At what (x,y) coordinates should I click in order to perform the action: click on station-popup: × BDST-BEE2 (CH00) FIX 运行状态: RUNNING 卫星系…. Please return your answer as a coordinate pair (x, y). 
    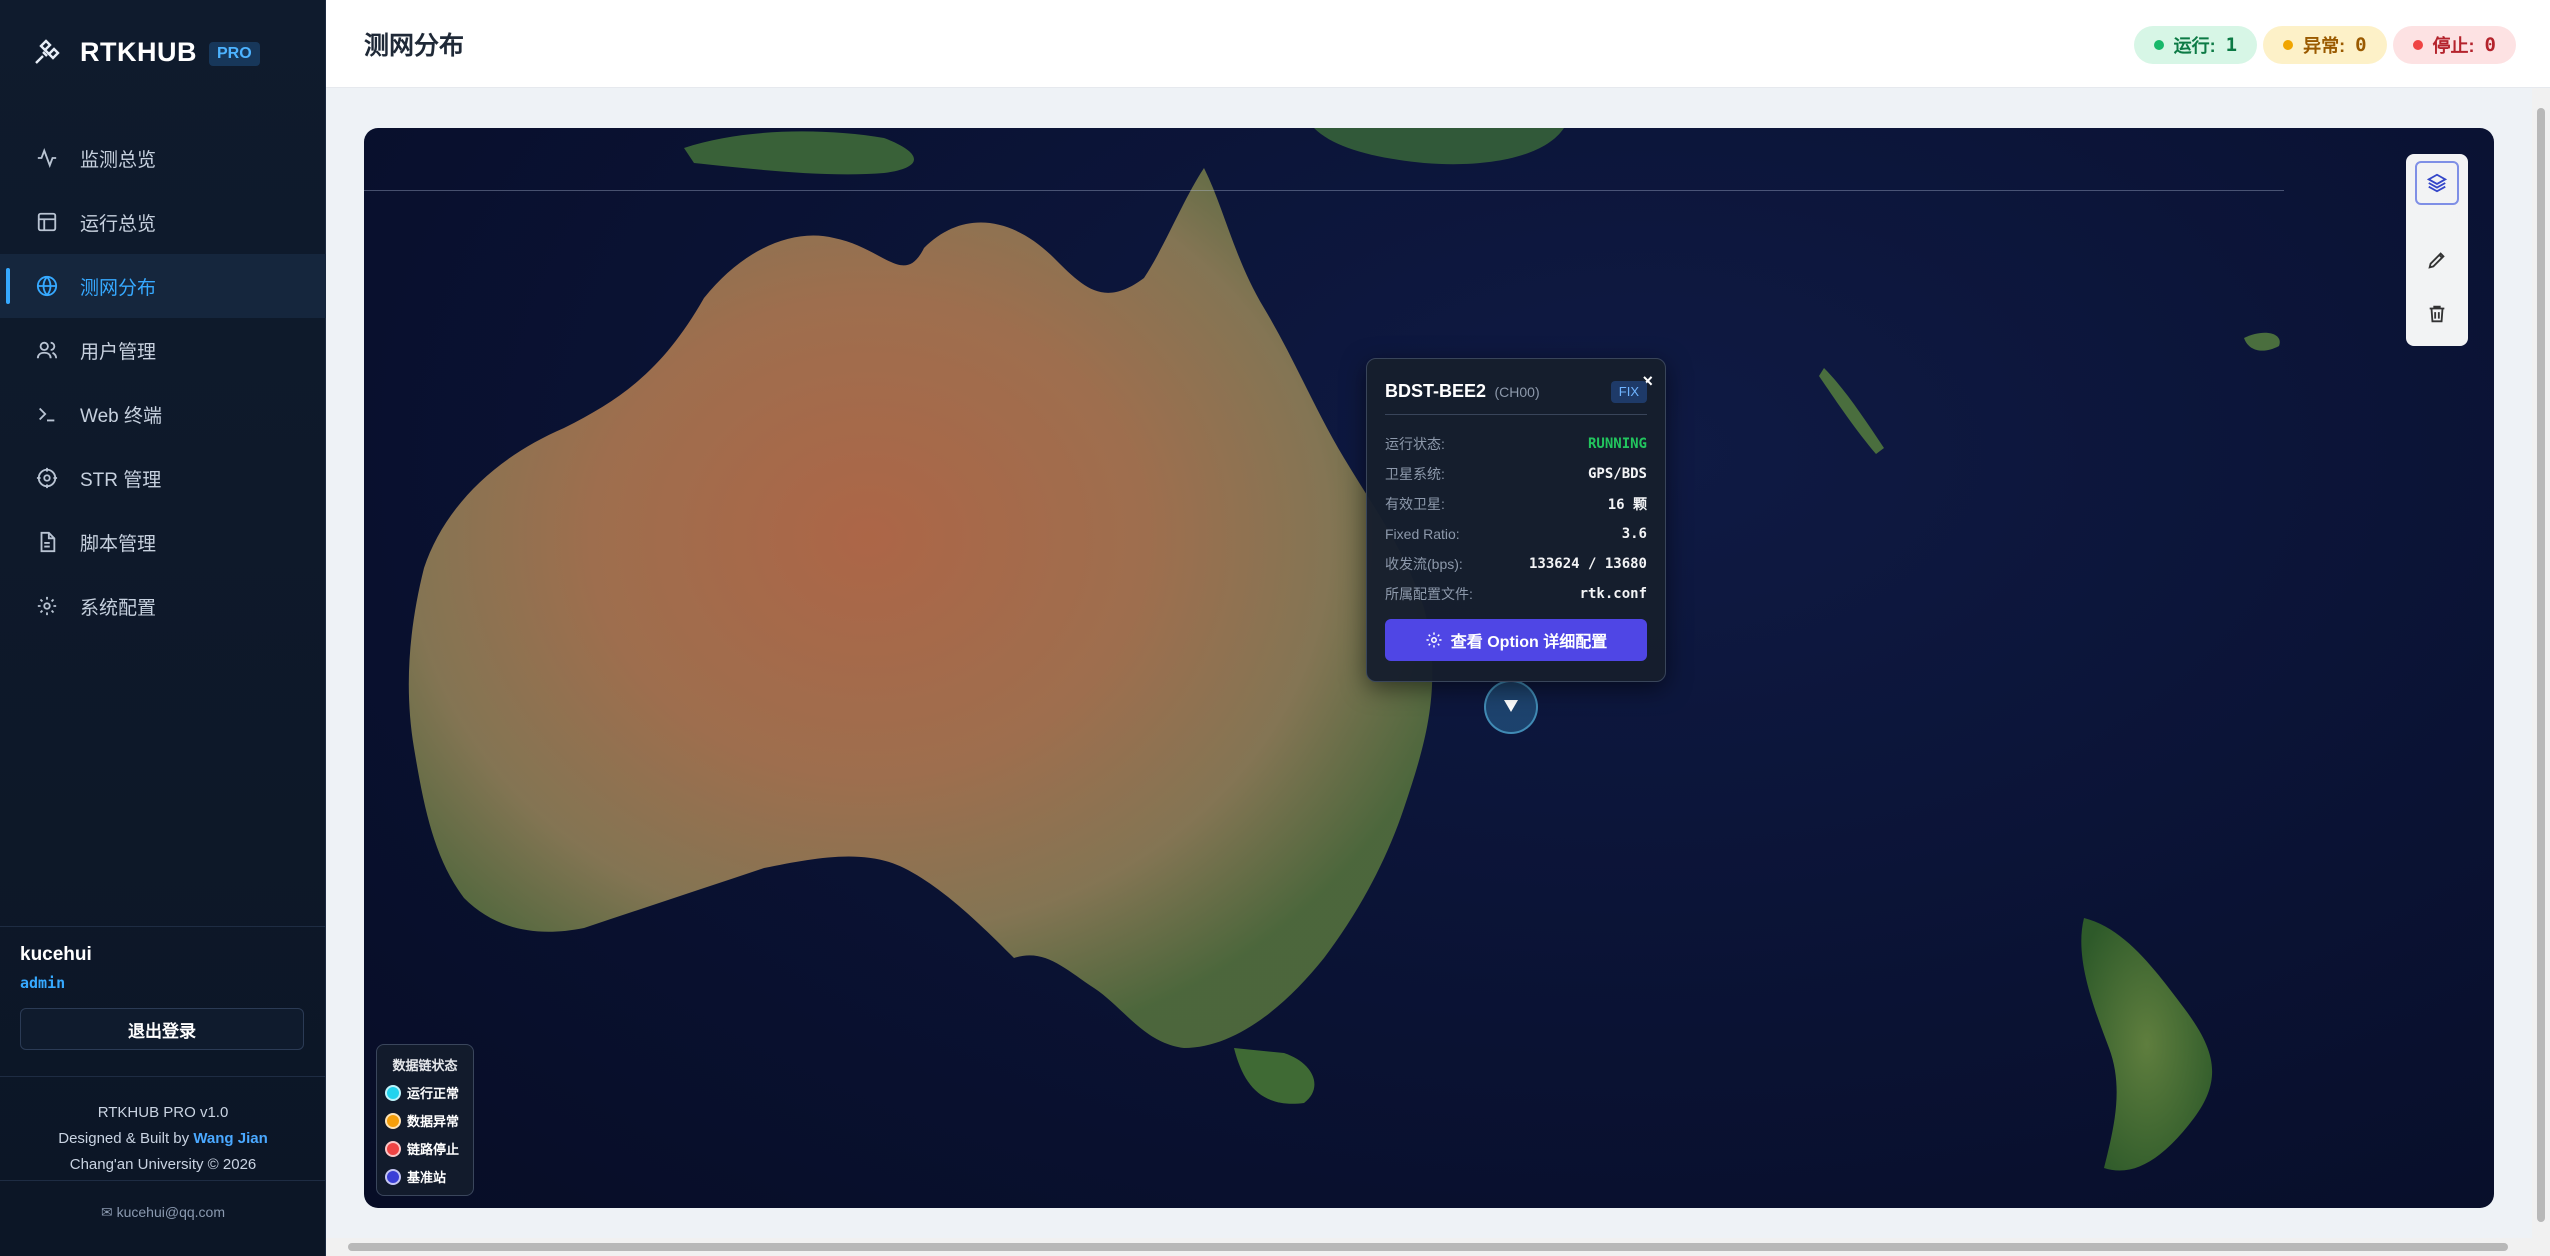
    Looking at the image, I should click on (1516, 520).